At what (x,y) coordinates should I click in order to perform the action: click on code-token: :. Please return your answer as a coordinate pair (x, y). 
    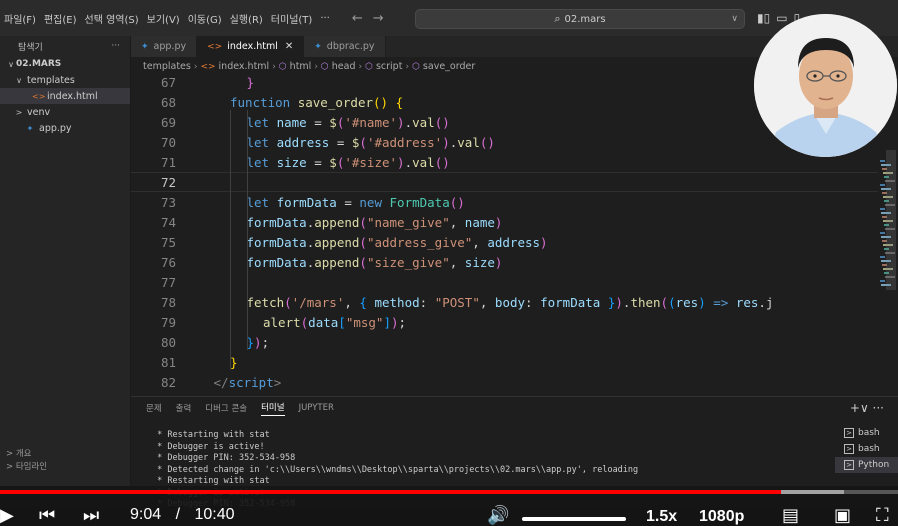
    Looking at the image, I should click on (427, 302).